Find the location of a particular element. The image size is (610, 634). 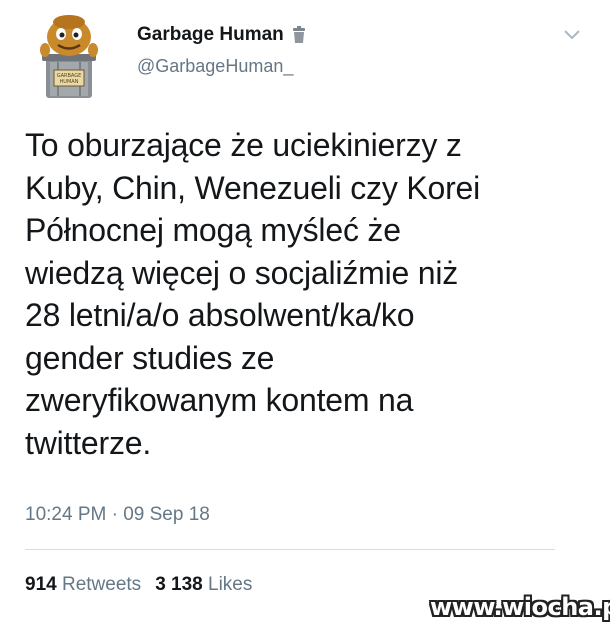

divider is located at coordinates (290, 549).